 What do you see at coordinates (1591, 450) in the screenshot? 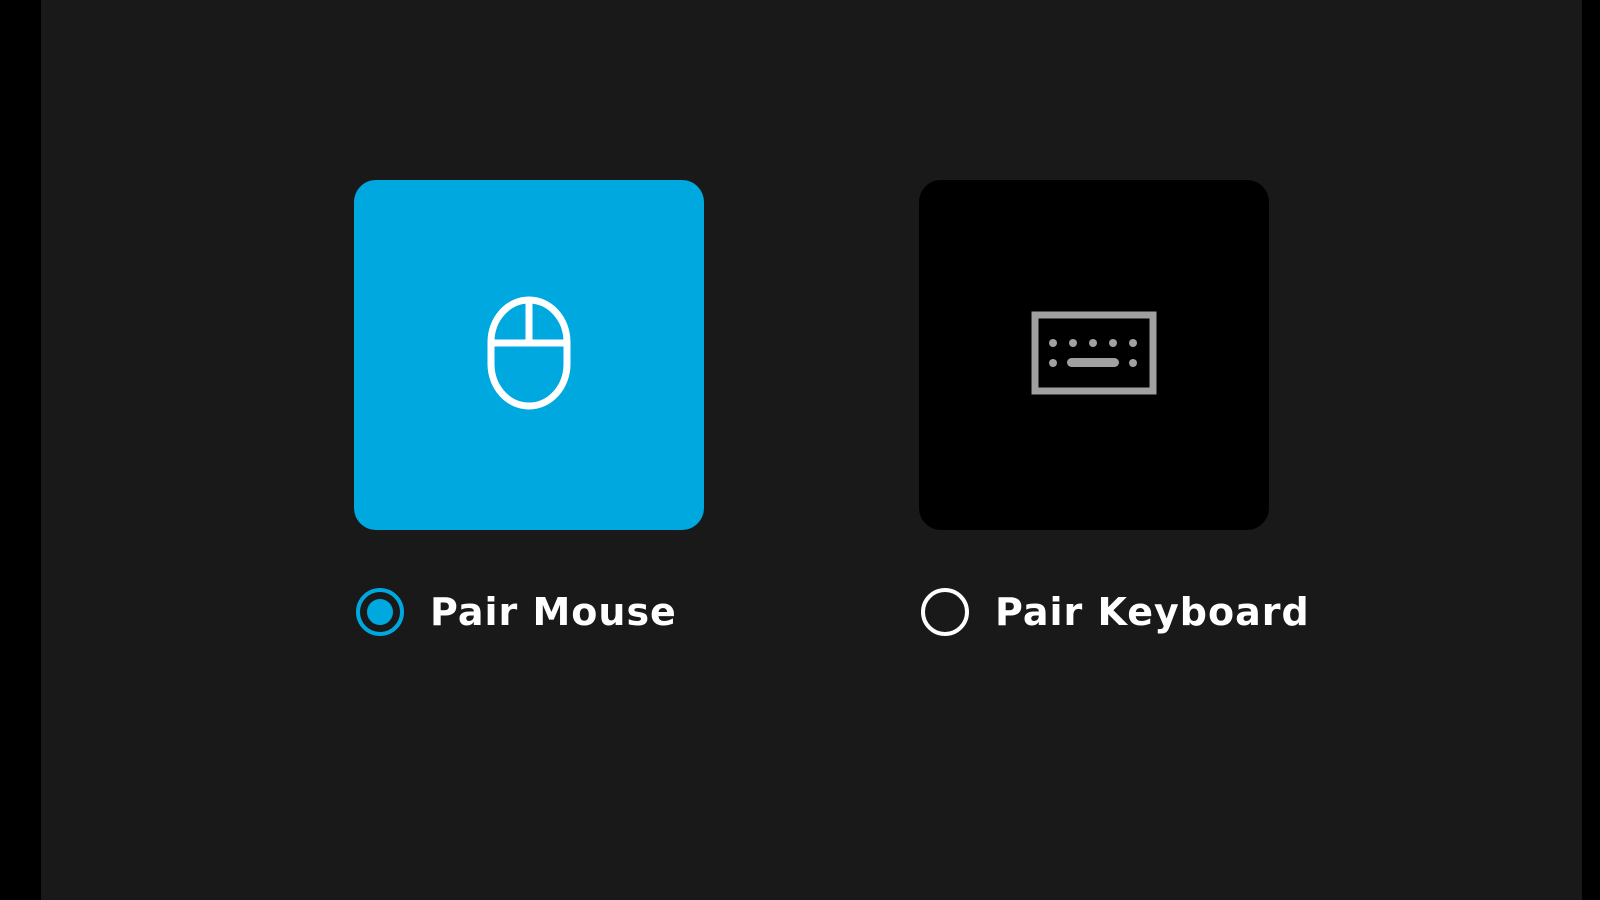
I see `window-edge` at bounding box center [1591, 450].